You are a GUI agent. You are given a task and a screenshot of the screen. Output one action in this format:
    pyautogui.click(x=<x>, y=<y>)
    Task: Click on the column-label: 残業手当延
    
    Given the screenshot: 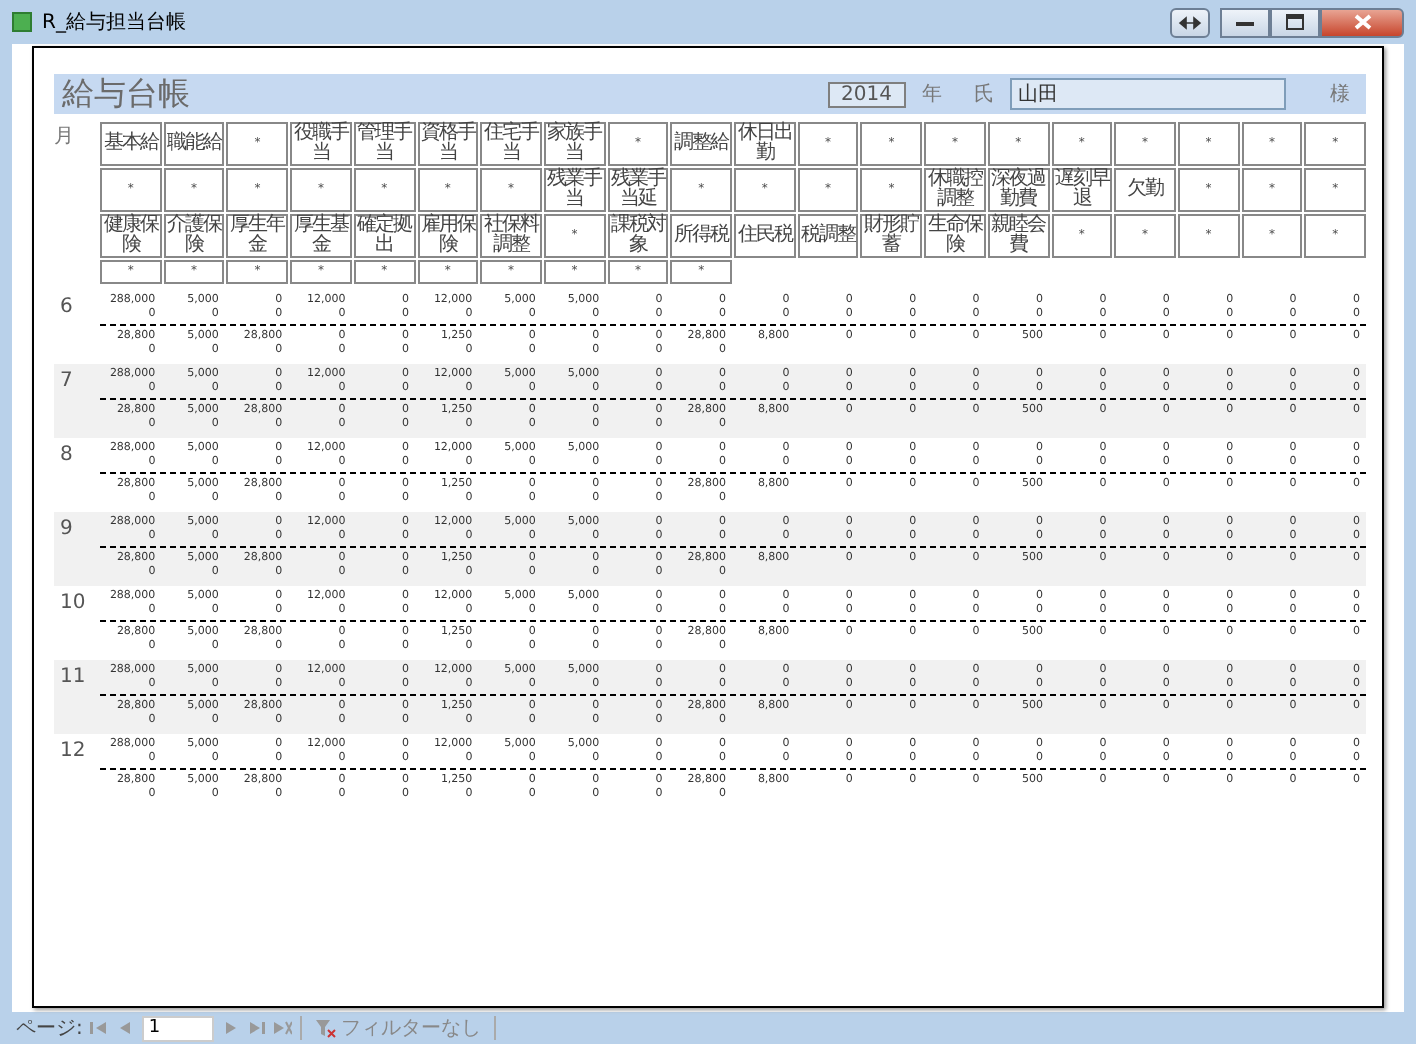 What is the action you would take?
    pyautogui.click(x=638, y=190)
    